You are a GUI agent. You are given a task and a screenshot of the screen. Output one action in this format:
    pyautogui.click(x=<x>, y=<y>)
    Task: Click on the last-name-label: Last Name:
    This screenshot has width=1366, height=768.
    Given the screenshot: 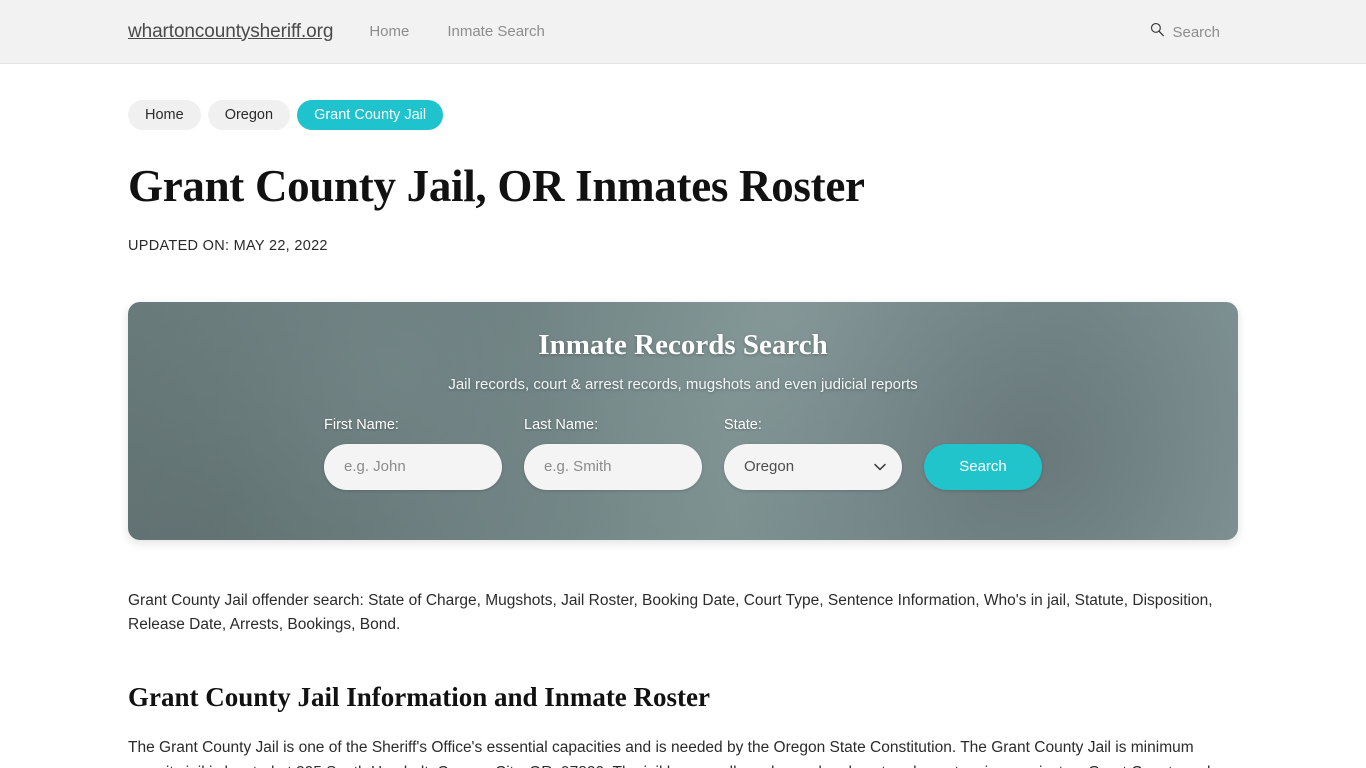 What is the action you would take?
    pyautogui.click(x=561, y=424)
    